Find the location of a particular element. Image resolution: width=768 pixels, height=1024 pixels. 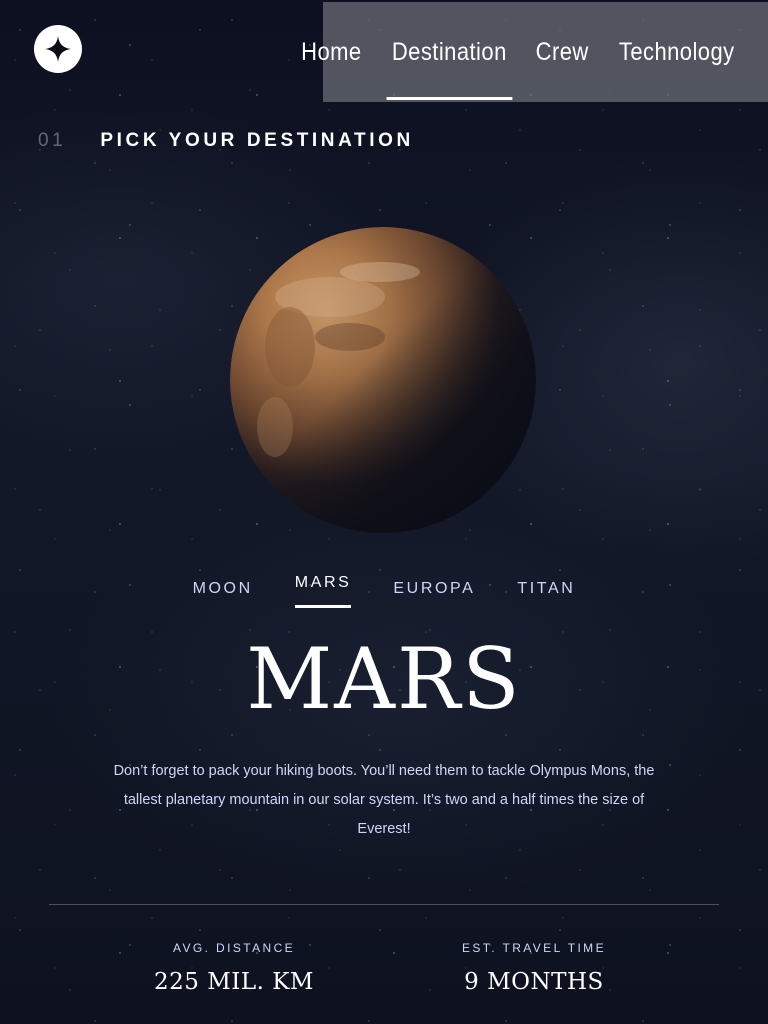

nav-item-crew: Crew is located at coordinates (562, 52).